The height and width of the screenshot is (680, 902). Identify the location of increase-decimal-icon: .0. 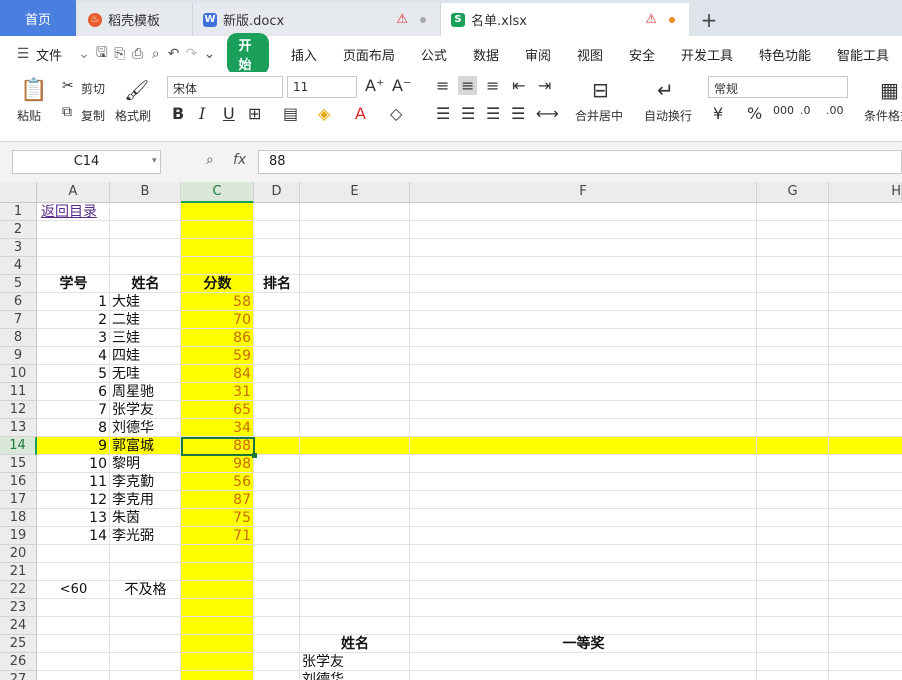
(805, 110).